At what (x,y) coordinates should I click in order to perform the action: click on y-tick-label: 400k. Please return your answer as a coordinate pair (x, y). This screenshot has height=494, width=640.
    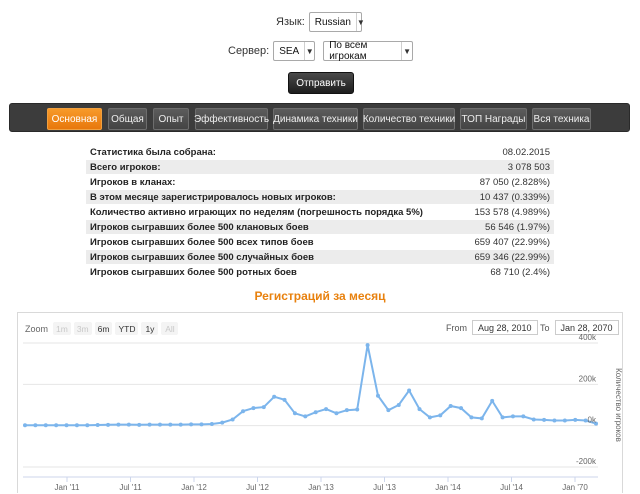
    Looking at the image, I should click on (588, 337).